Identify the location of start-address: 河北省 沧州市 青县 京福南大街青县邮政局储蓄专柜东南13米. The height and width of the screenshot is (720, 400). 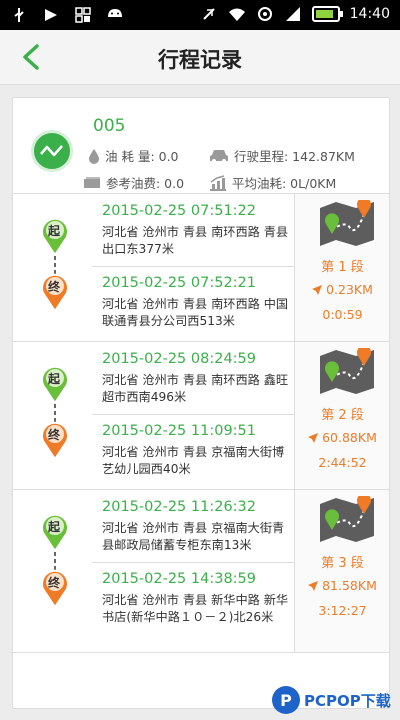
(193, 536).